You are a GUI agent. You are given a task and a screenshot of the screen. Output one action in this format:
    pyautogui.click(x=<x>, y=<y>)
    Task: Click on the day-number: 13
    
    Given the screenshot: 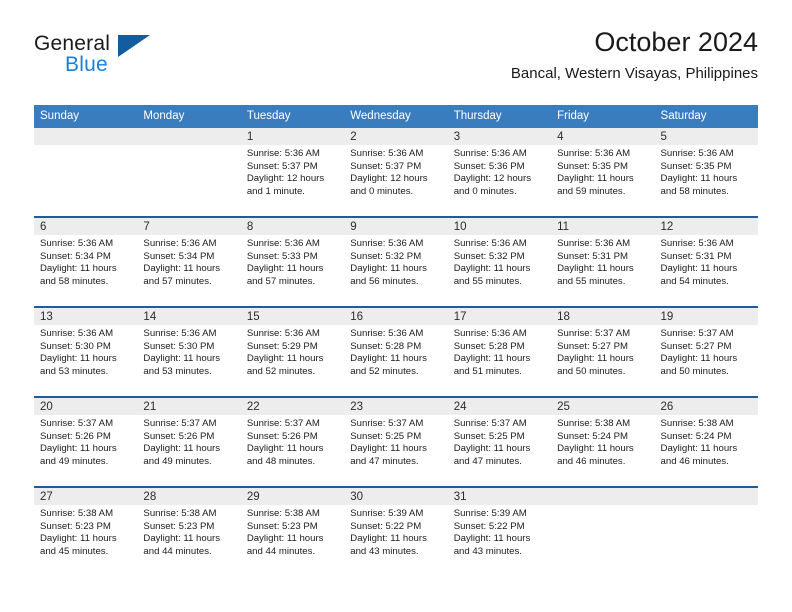 What is the action you would take?
    pyautogui.click(x=86, y=316)
    